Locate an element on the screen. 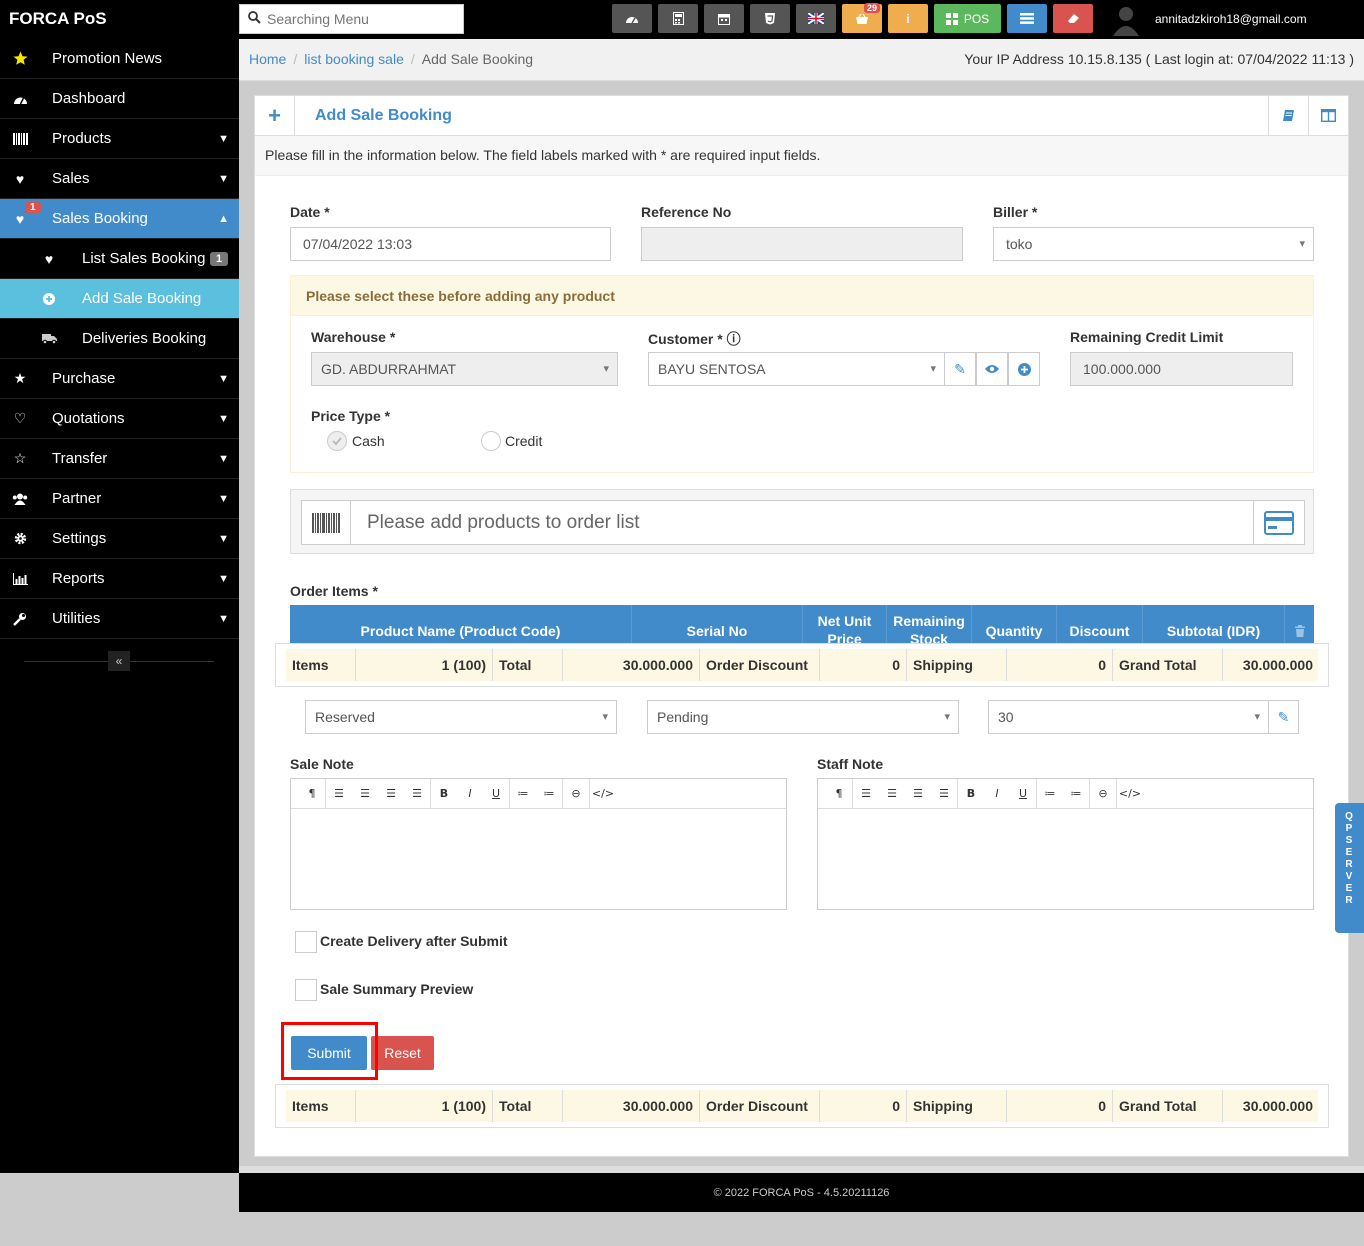  payment-status-select: Pending is located at coordinates (803, 717).